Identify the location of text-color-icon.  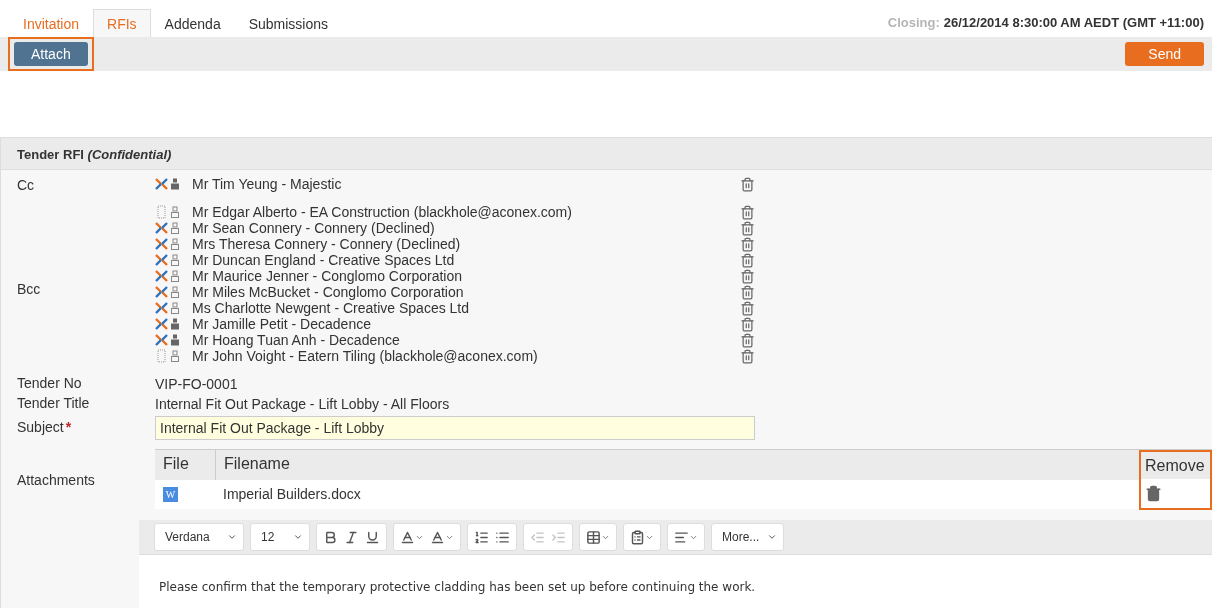
(407, 537).